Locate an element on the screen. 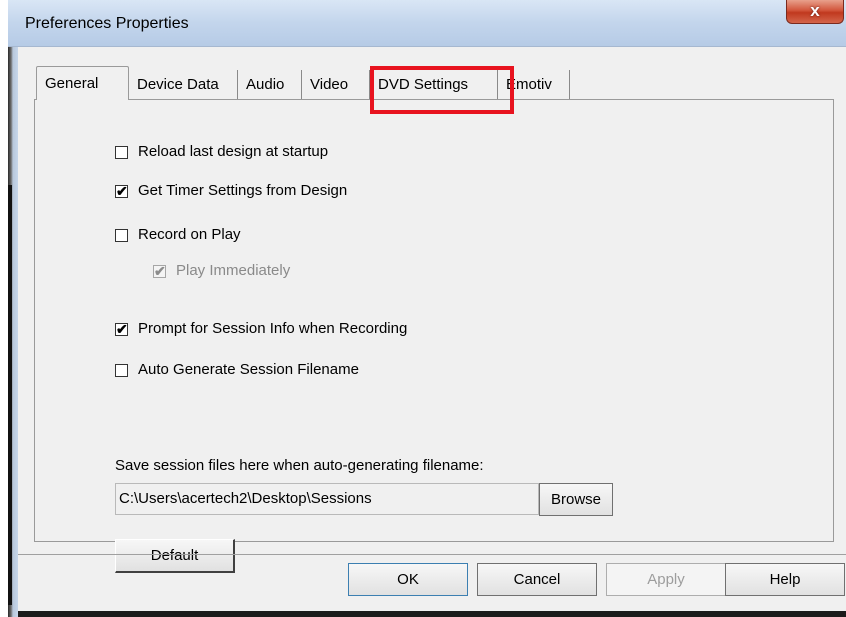 The width and height of the screenshot is (846, 617). ok-button: OK is located at coordinates (408, 579).